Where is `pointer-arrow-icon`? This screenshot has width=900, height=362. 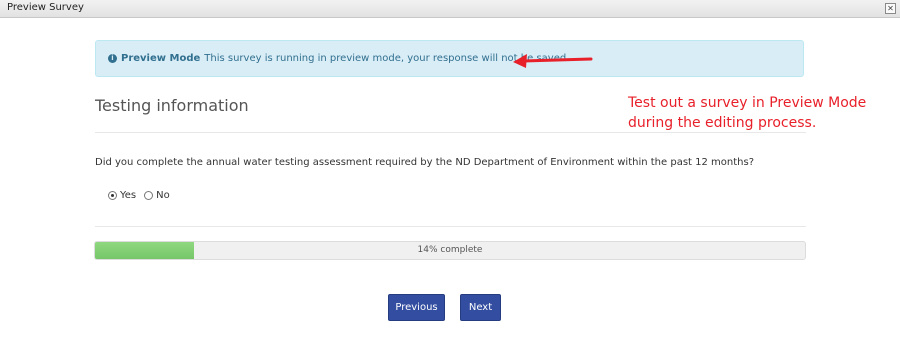
pointer-arrow-icon is located at coordinates (553, 61).